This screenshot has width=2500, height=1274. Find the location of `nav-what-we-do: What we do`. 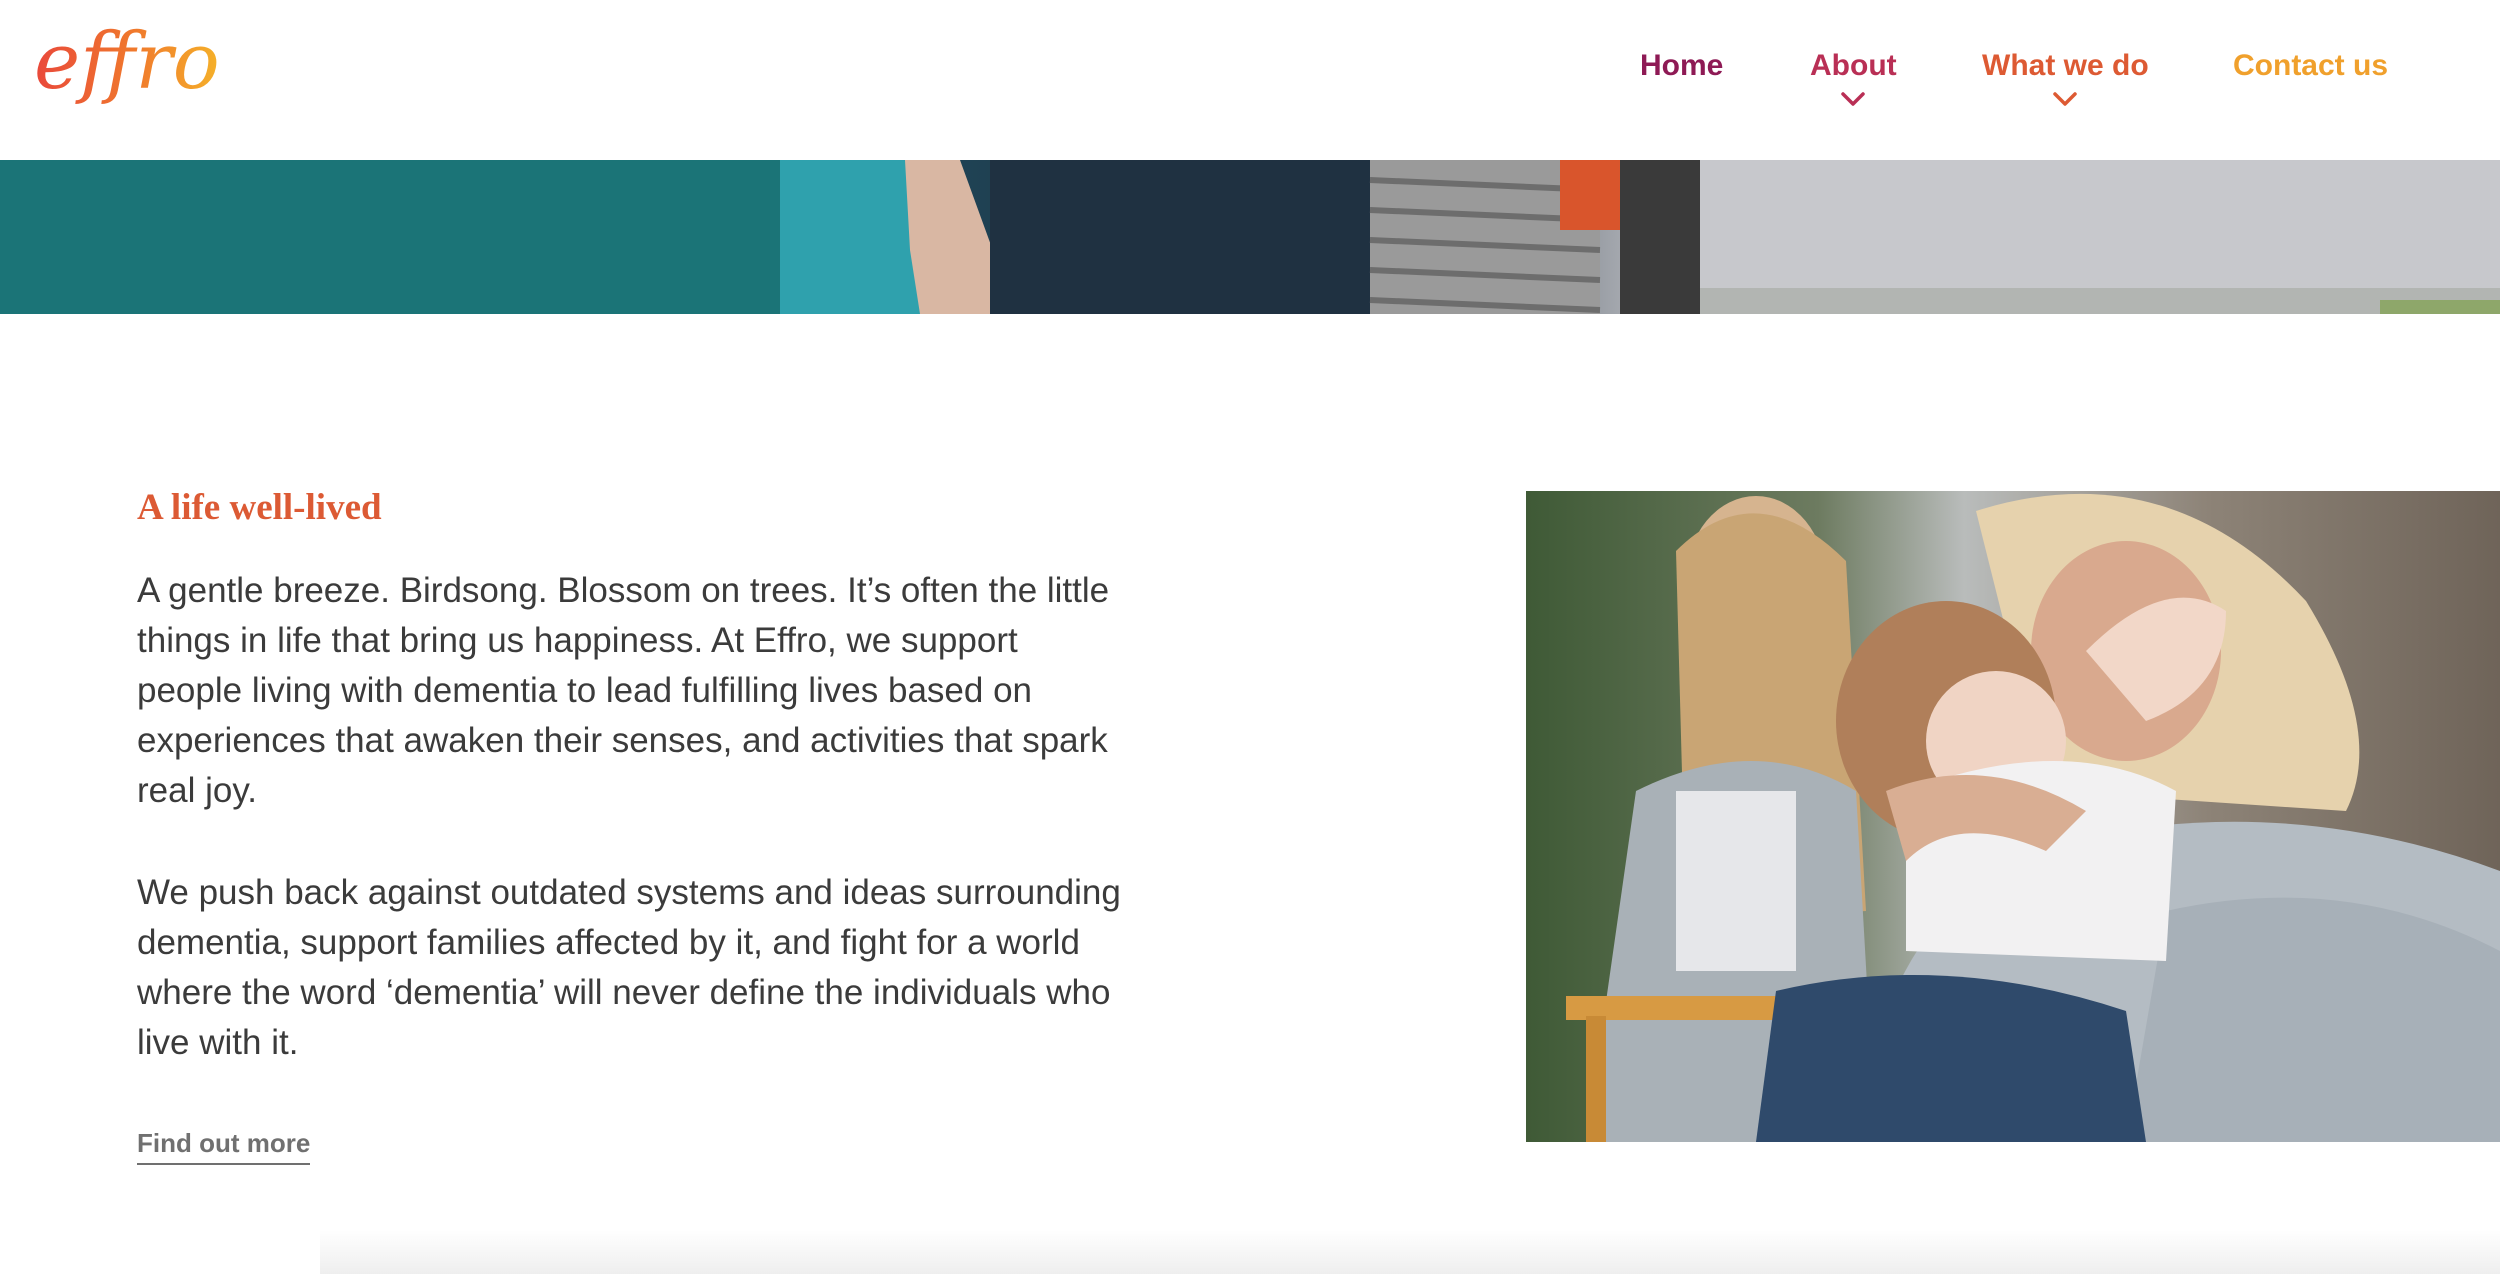

nav-what-we-do: What we do is located at coordinates (2065, 77).